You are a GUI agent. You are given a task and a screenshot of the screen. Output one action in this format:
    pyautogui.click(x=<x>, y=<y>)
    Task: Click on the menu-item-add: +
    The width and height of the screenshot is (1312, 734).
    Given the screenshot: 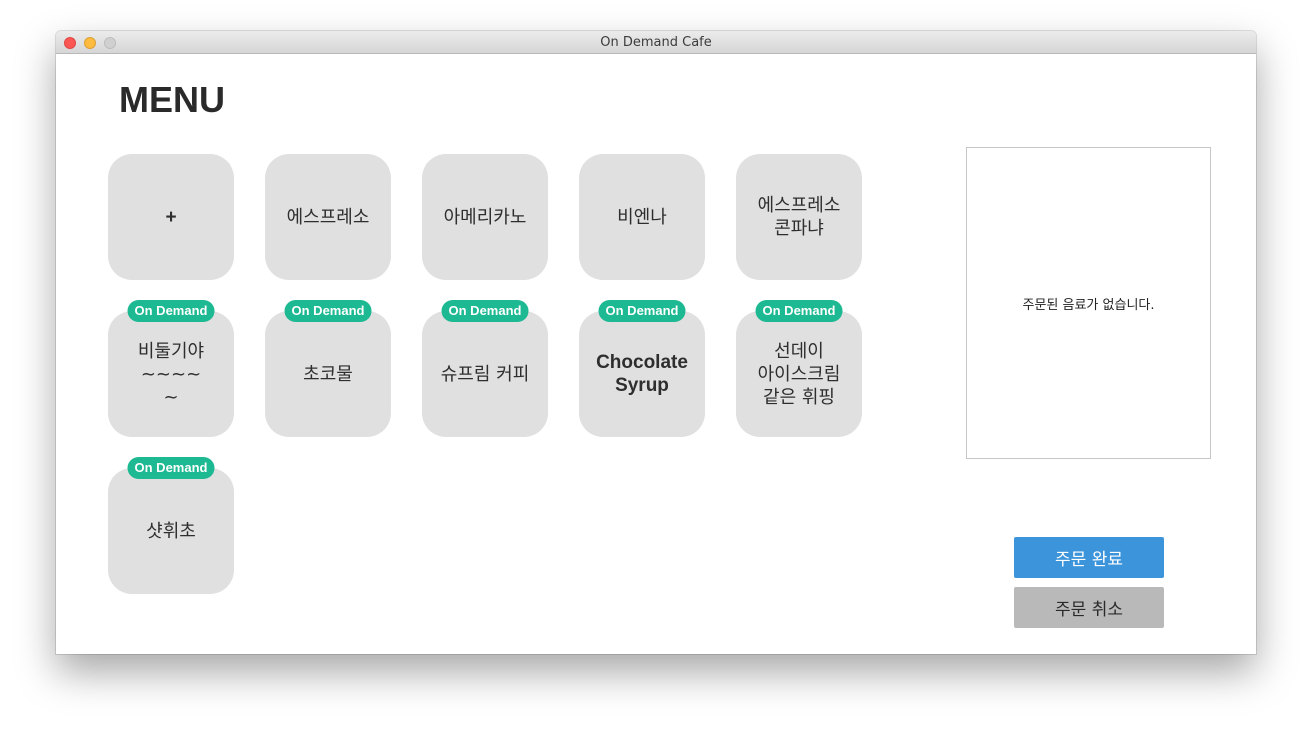 What is the action you would take?
    pyautogui.click(x=171, y=217)
    